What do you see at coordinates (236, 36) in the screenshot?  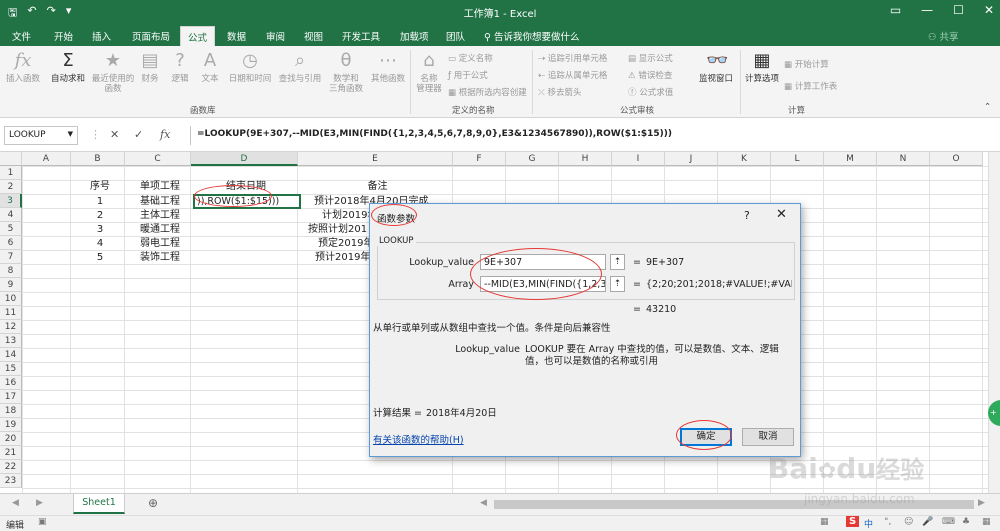 I see `tab-data: 数据` at bounding box center [236, 36].